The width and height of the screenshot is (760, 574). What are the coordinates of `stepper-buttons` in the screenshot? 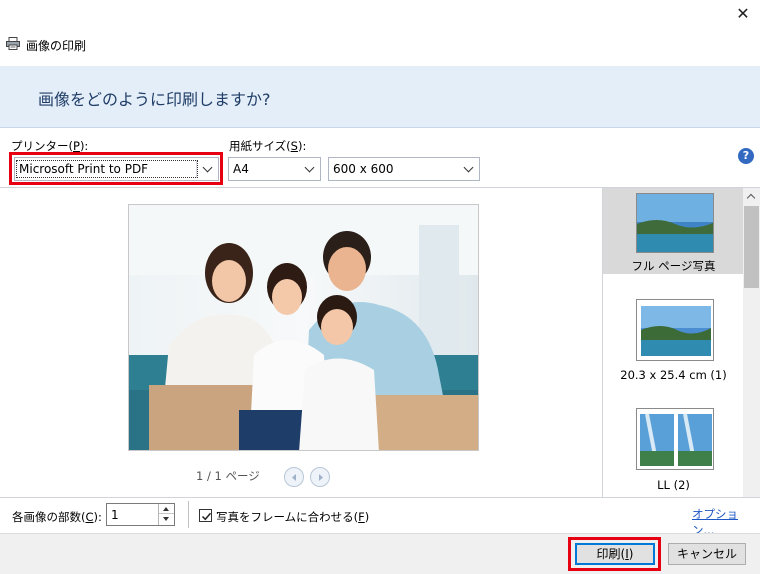 It's located at (166, 514).